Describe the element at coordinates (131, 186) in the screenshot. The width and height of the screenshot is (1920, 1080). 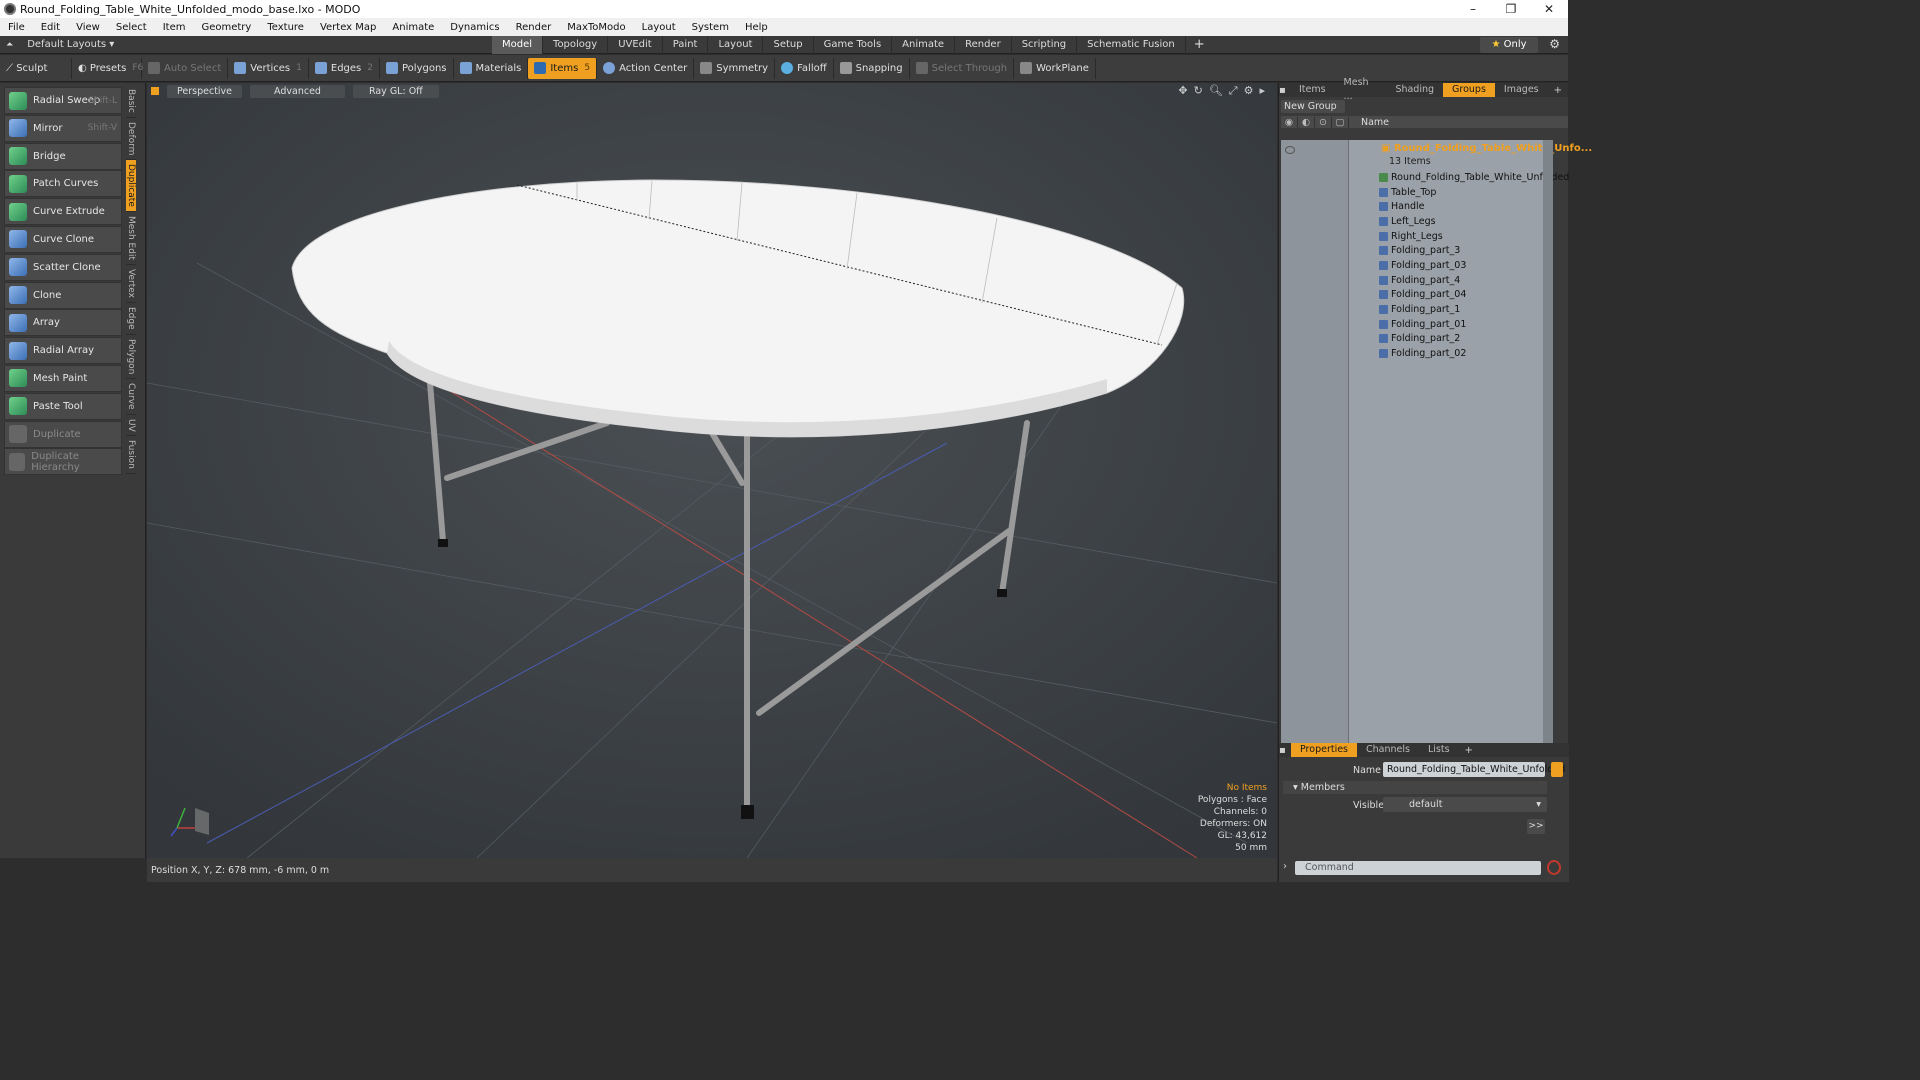
I see `vtab-duplicate: Duplicate` at that location.